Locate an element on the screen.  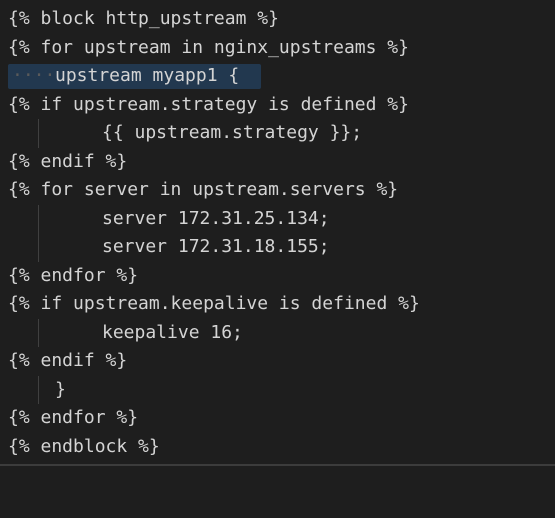
code-line-7: {% for server in upstream.servers %} is located at coordinates (277, 190).